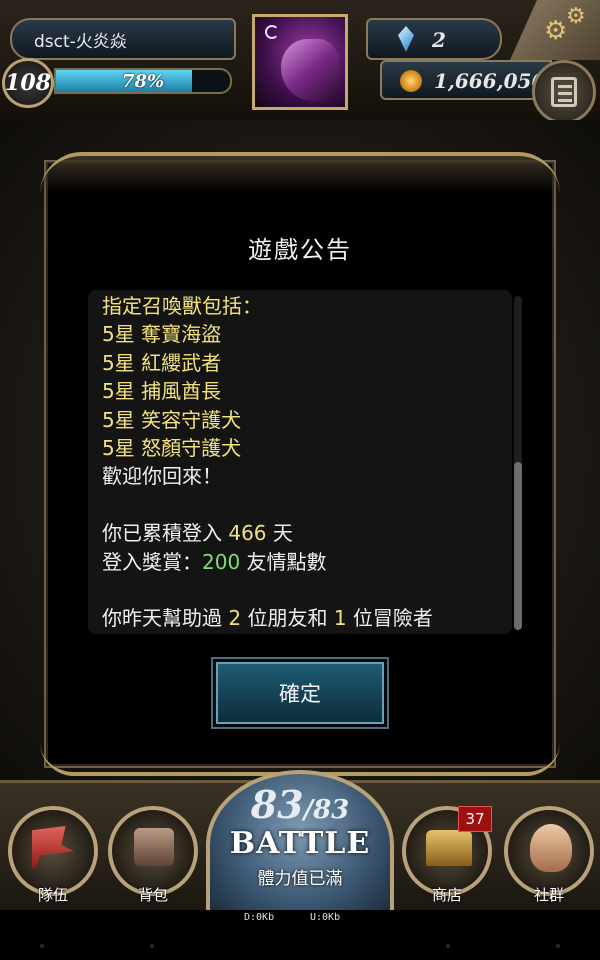  I want to click on gem-counter: 2, so click(434, 39).